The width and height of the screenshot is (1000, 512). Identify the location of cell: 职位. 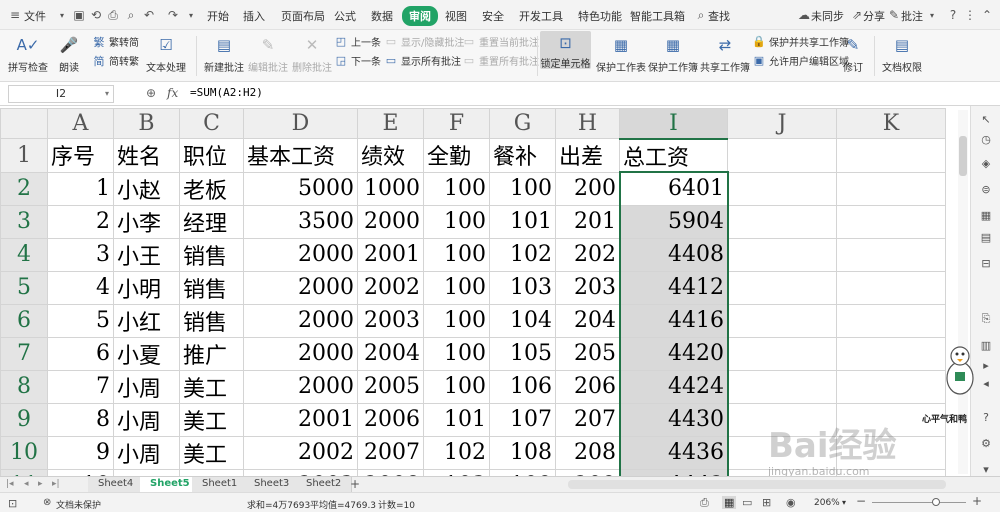
(211, 155).